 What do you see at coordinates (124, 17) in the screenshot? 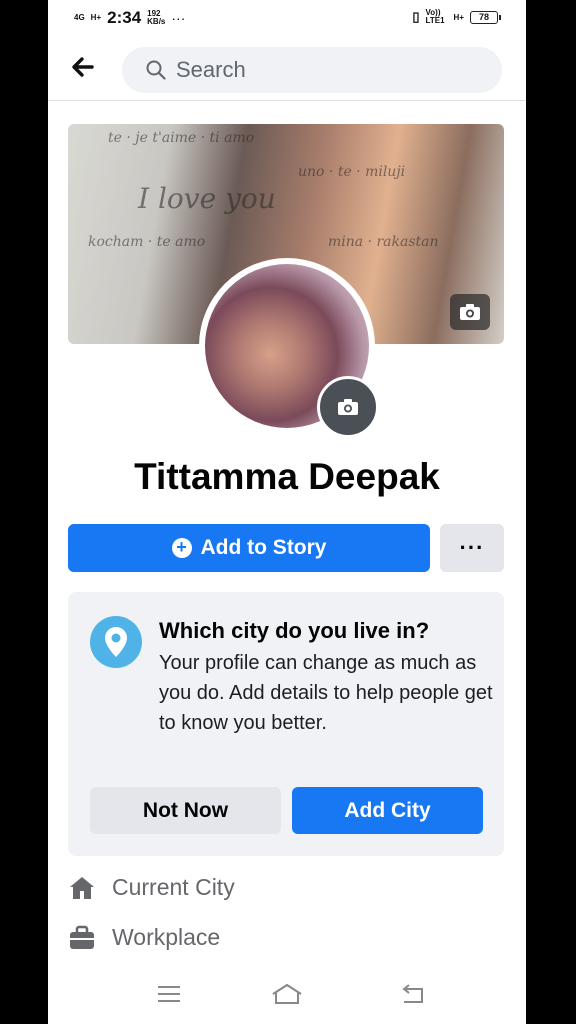
I see `clock: 2:34` at bounding box center [124, 17].